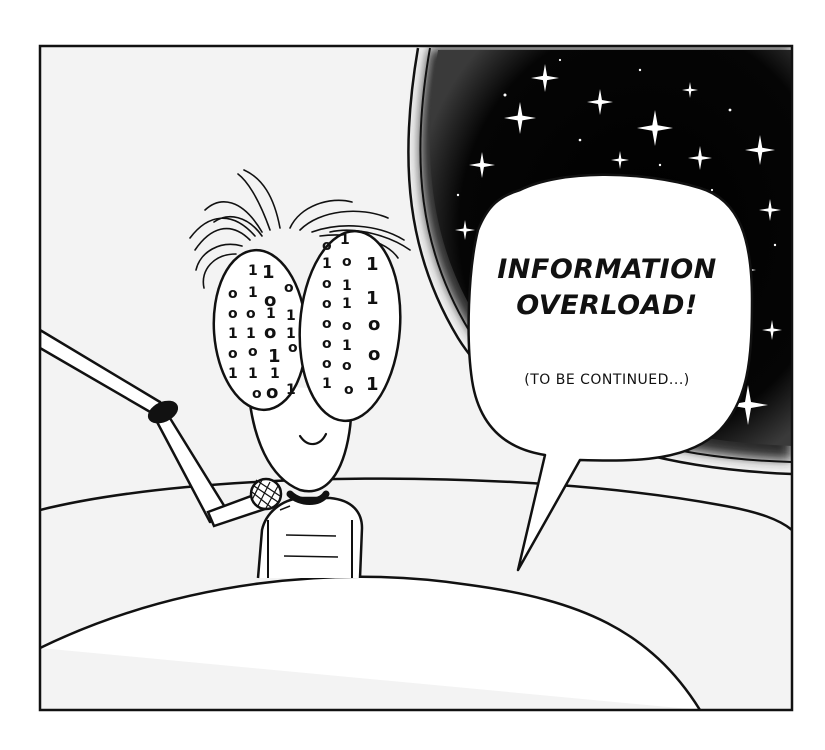 The height and width of the screenshot is (750, 825). What do you see at coordinates (607, 269) in the screenshot?
I see `speech-title-line1: INFORMATION` at bounding box center [607, 269].